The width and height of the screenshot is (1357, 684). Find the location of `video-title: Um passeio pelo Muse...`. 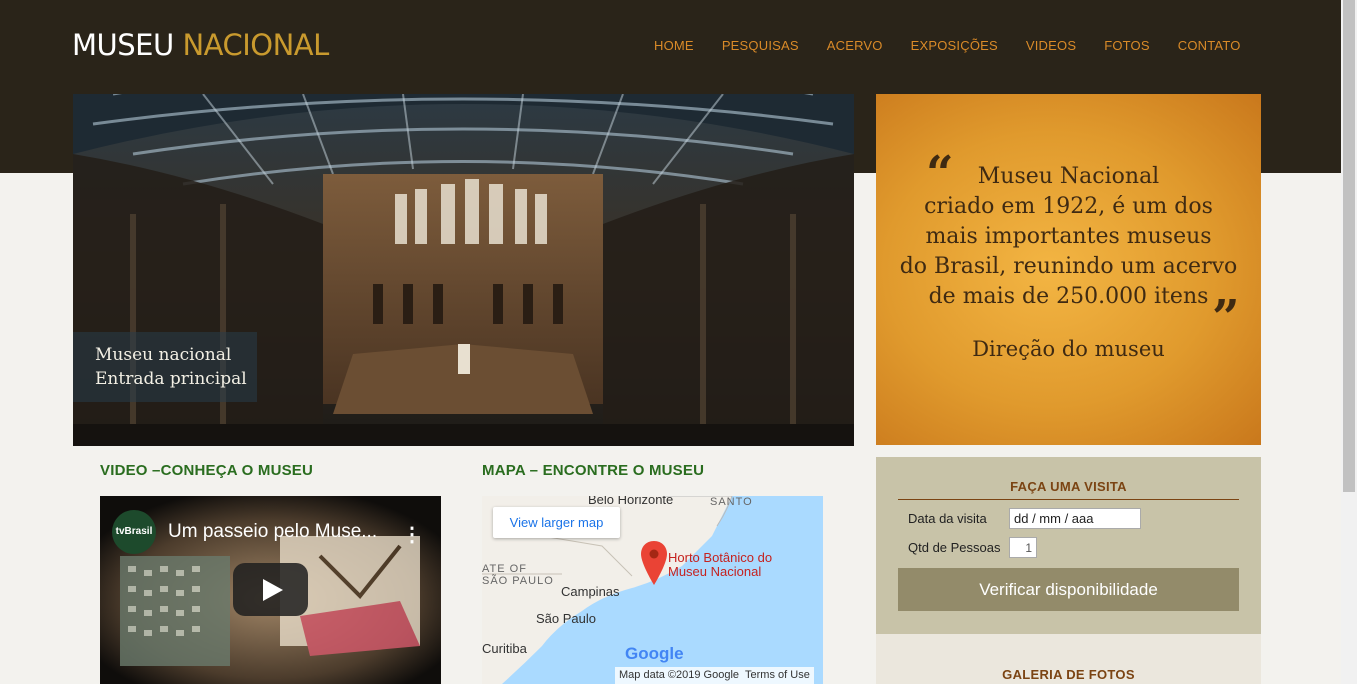

video-title: Um passeio pelo Muse... is located at coordinates (272, 532).